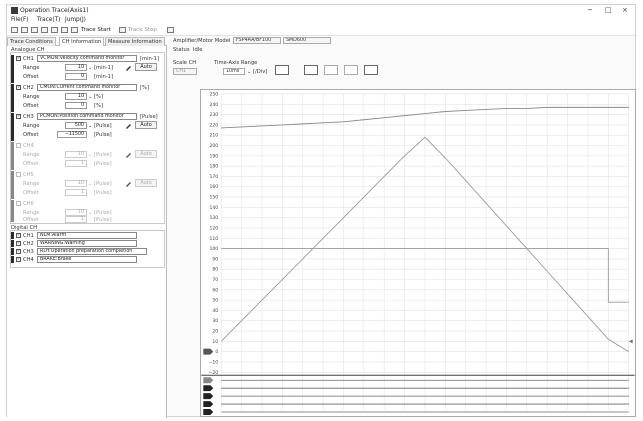  Describe the element at coordinates (146, 183) in the screenshot. I see `ch5-auto-button: Auto` at that location.